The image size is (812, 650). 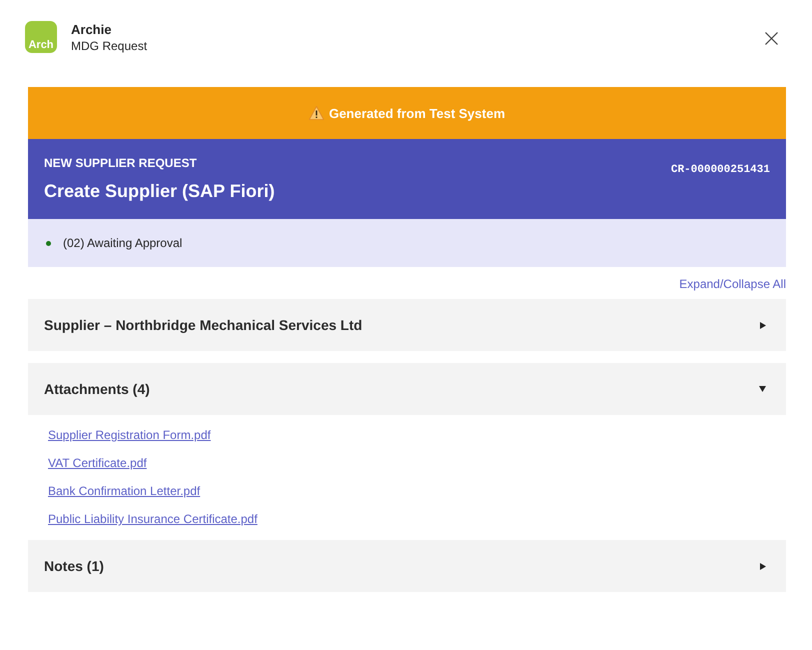 What do you see at coordinates (109, 46) in the screenshot?
I see `app-subtitle: MDG Request` at bounding box center [109, 46].